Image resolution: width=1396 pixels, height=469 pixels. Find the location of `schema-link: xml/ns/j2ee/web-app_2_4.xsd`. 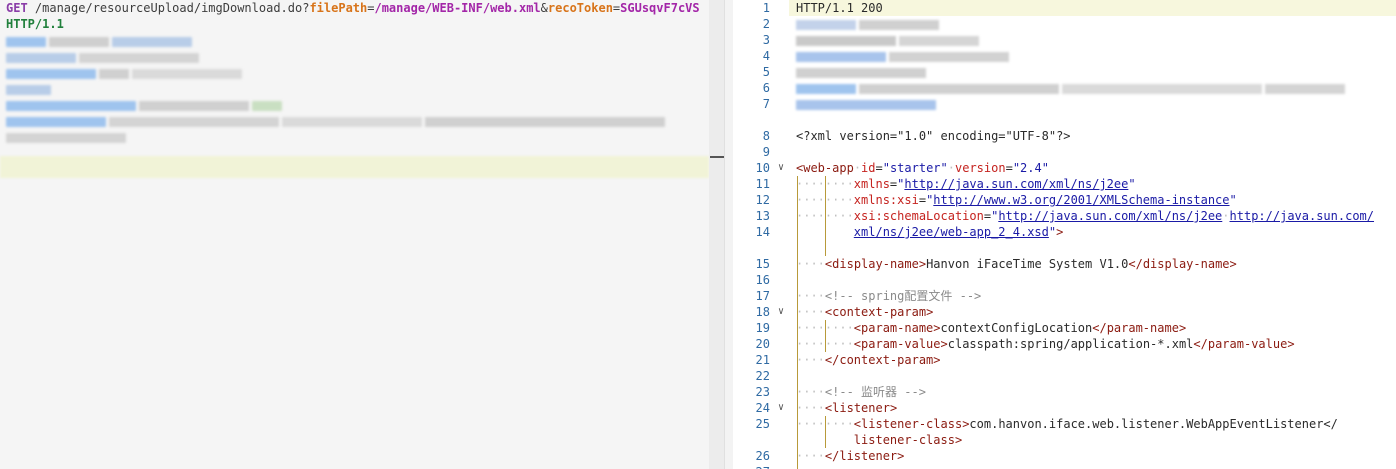

schema-link: xml/ns/j2ee/web-app_2_4.xsd is located at coordinates (951, 232).